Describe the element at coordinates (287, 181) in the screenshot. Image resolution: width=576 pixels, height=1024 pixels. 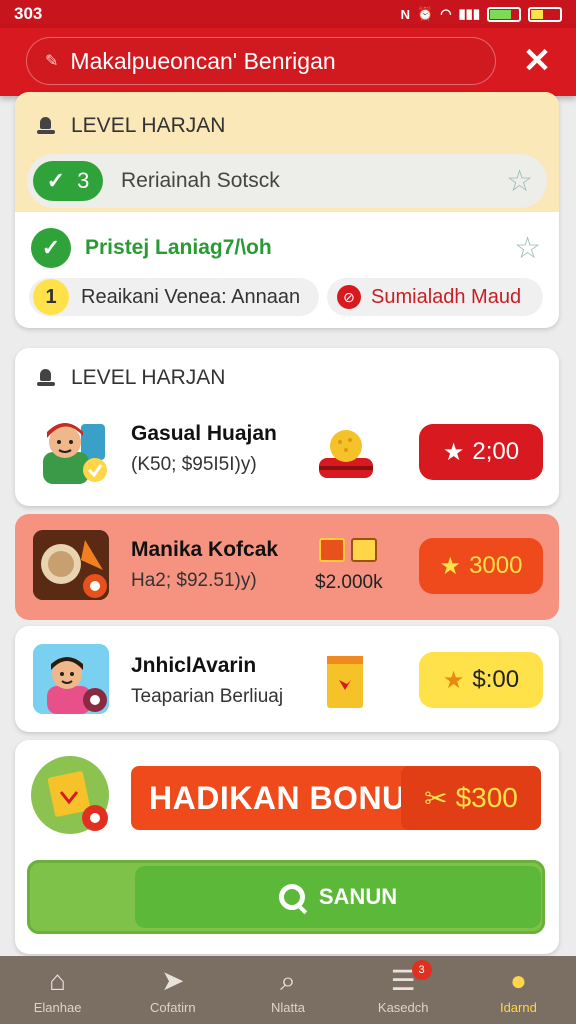
I see `task-row-completed: ✓ 3 Reriainah Sotsck ☆` at that location.